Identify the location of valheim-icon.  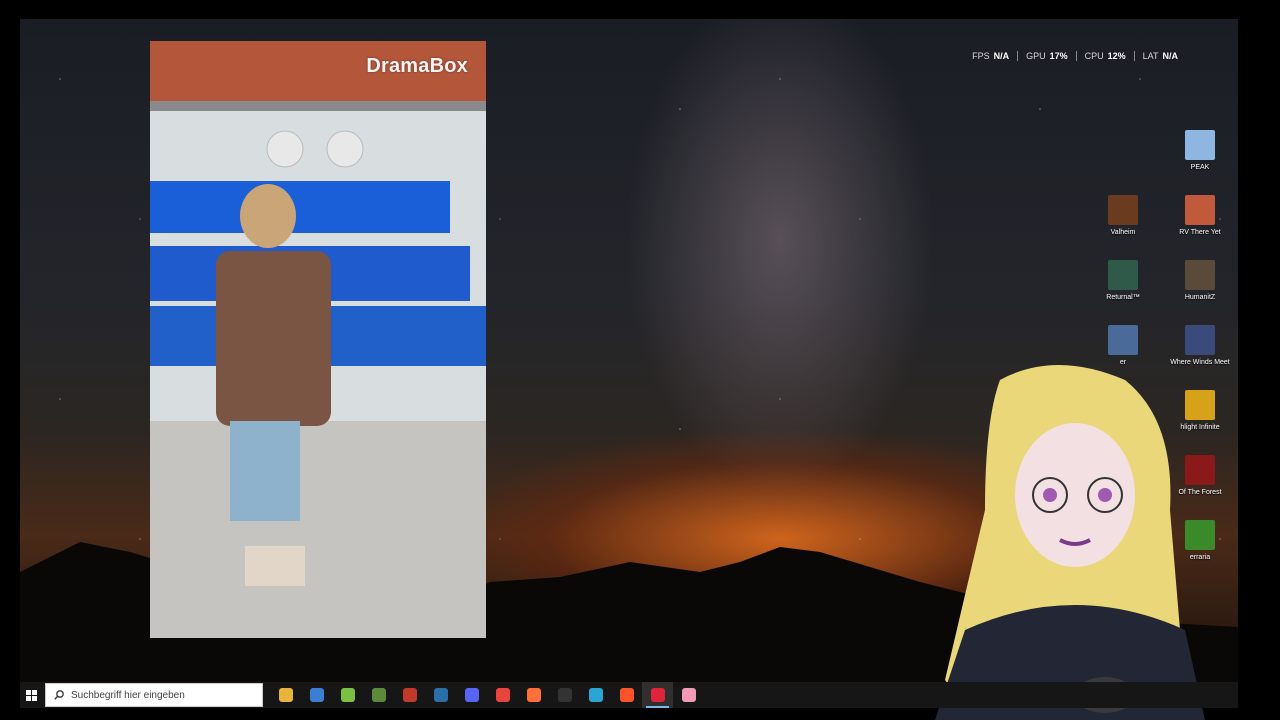
(1123, 210).